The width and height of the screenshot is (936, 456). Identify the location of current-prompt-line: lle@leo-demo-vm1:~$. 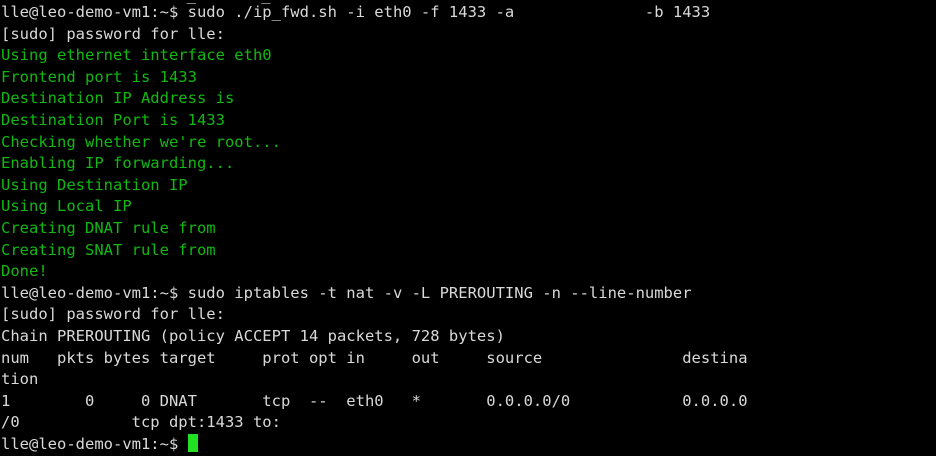
(468, 444).